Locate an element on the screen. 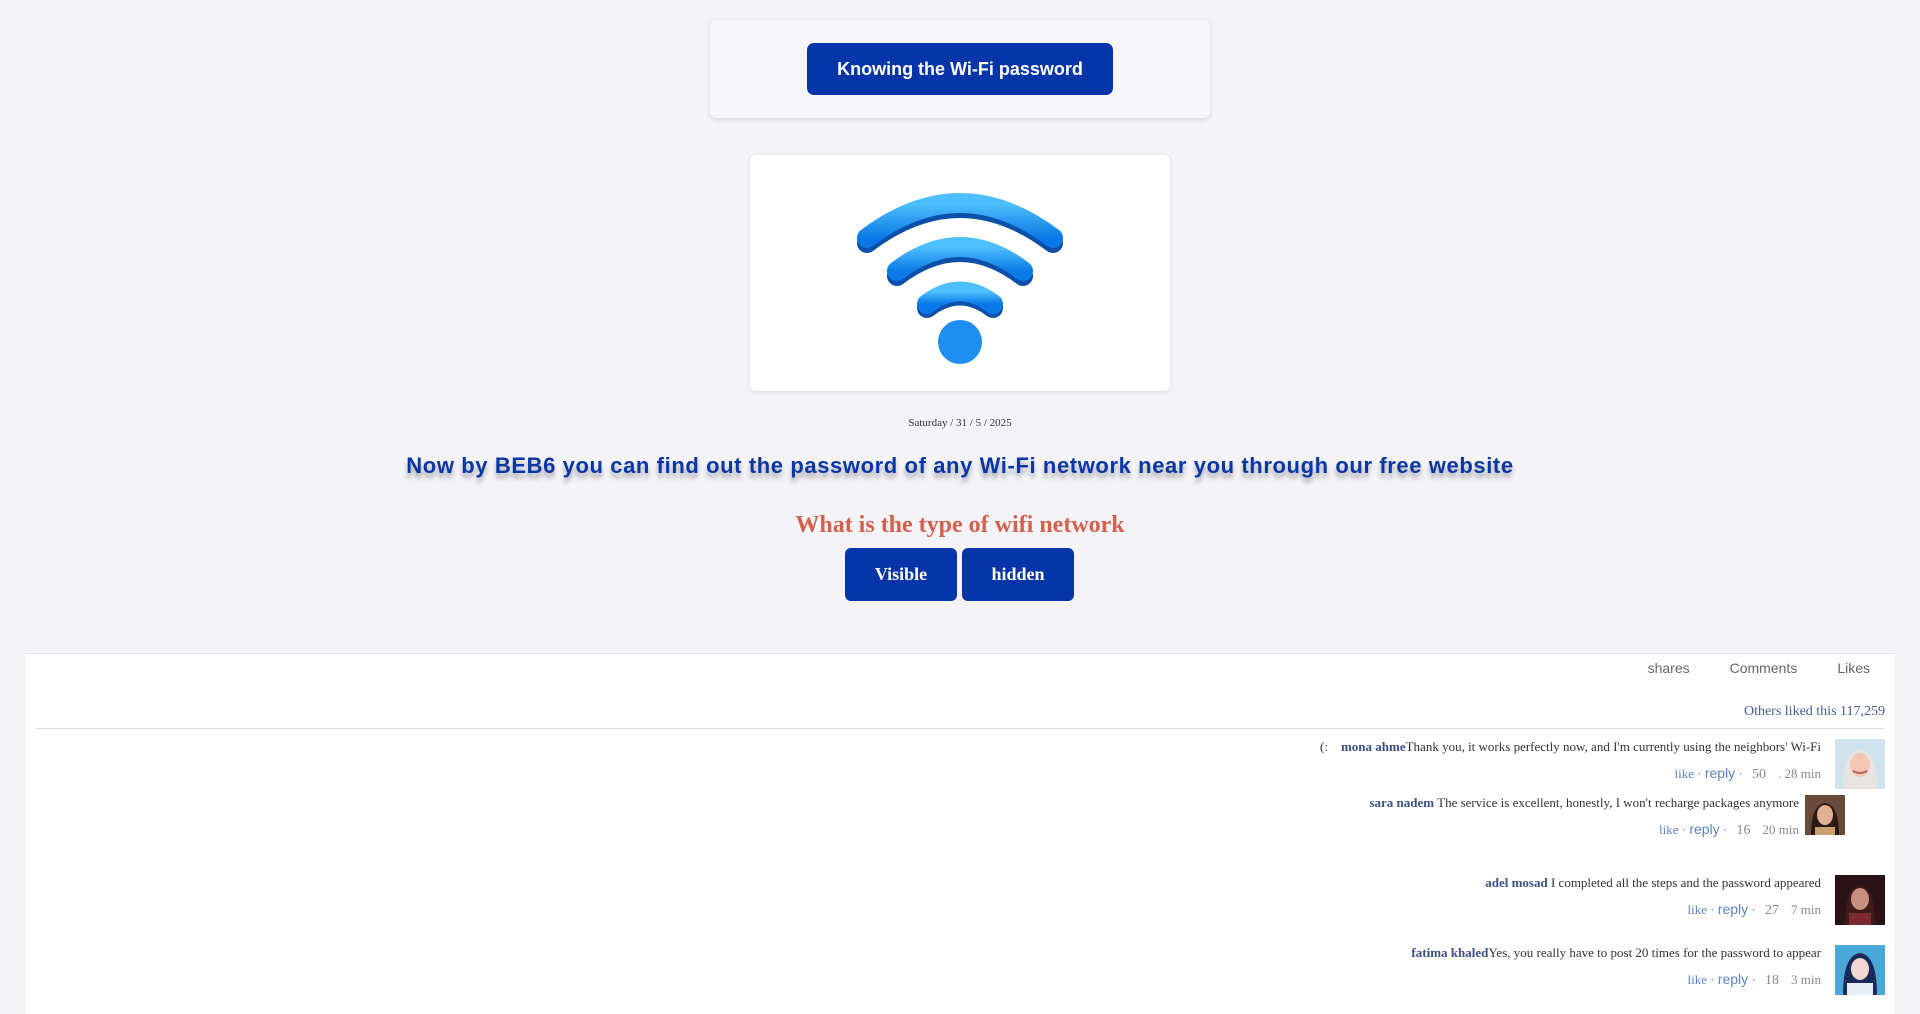 This screenshot has width=1920, height=1014. comment-prefix: (: is located at coordinates (1324, 746).